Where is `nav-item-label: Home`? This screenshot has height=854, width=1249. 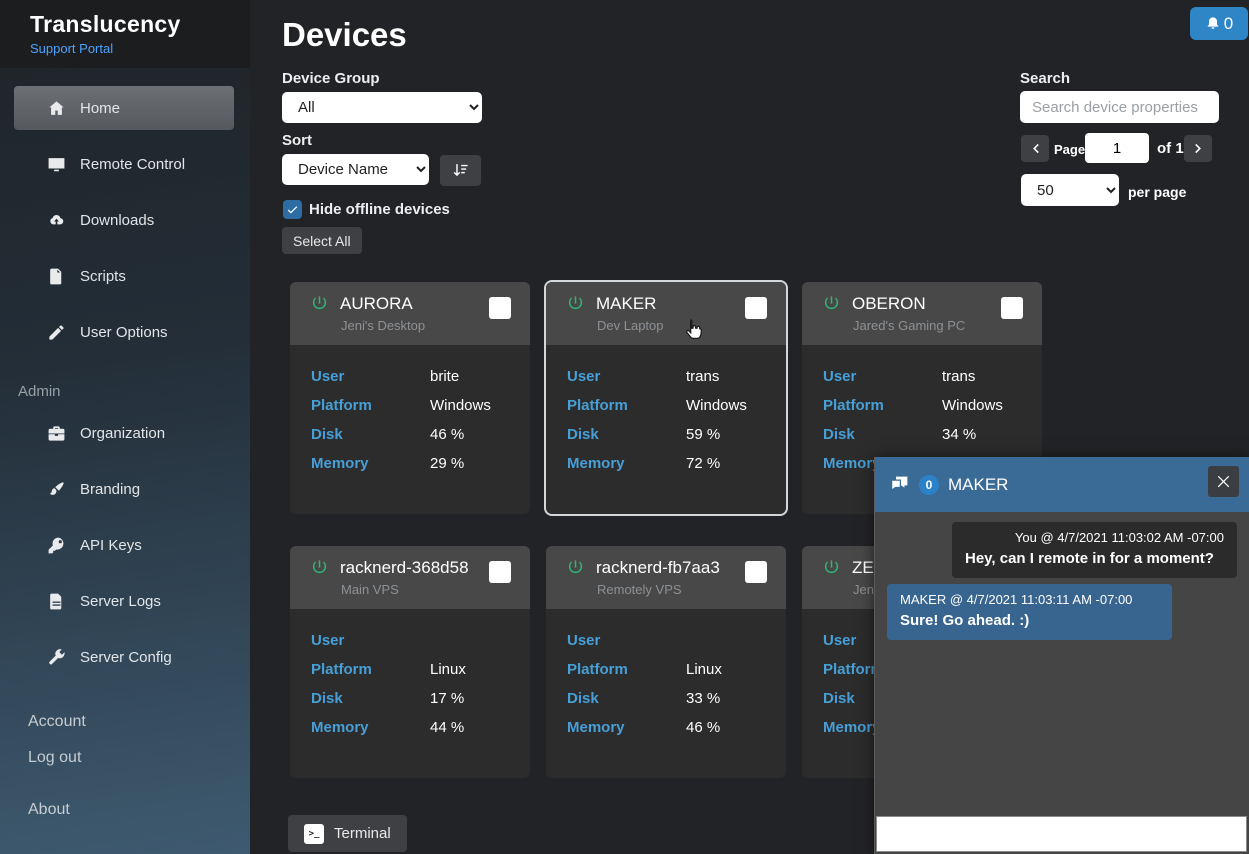
nav-item-label: Home is located at coordinates (100, 108).